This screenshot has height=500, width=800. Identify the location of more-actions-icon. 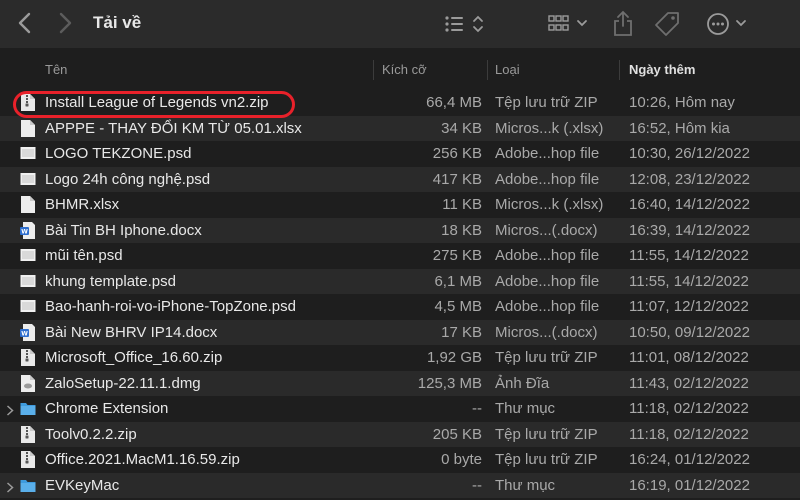
(728, 24).